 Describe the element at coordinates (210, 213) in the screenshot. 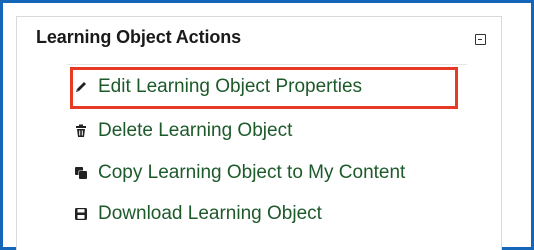

I see `action-label: Download Learning Object` at that location.